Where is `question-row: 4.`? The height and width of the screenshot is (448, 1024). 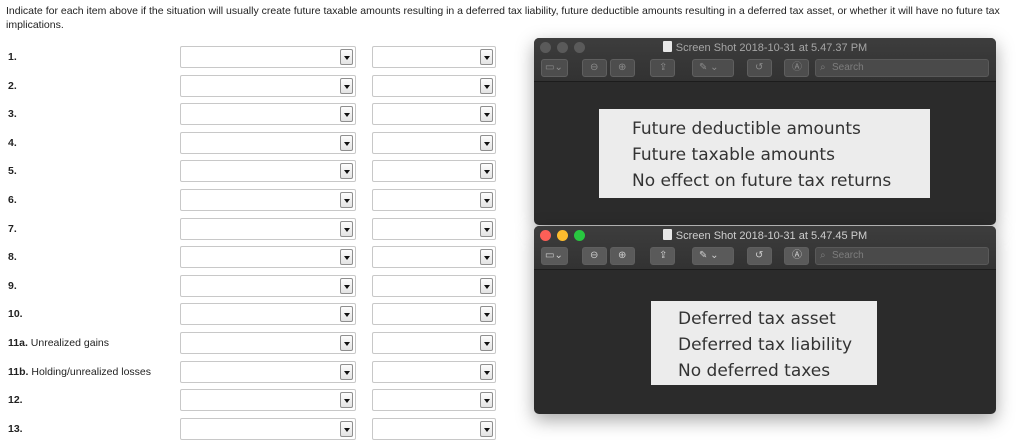 question-row: 4. is located at coordinates (260, 143).